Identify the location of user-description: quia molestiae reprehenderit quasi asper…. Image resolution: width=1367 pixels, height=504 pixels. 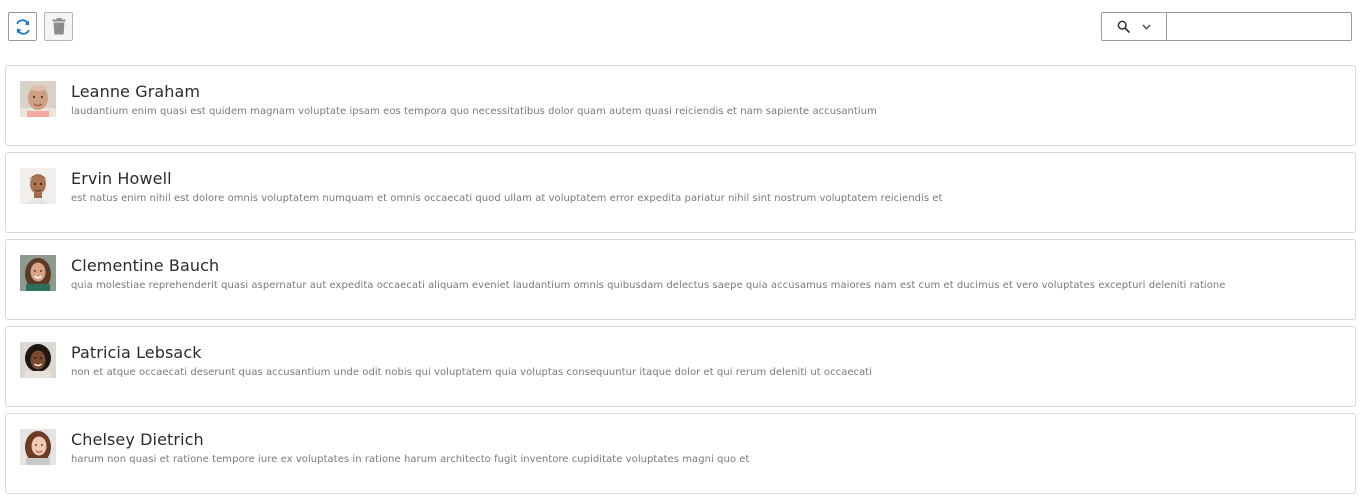
(648, 285).